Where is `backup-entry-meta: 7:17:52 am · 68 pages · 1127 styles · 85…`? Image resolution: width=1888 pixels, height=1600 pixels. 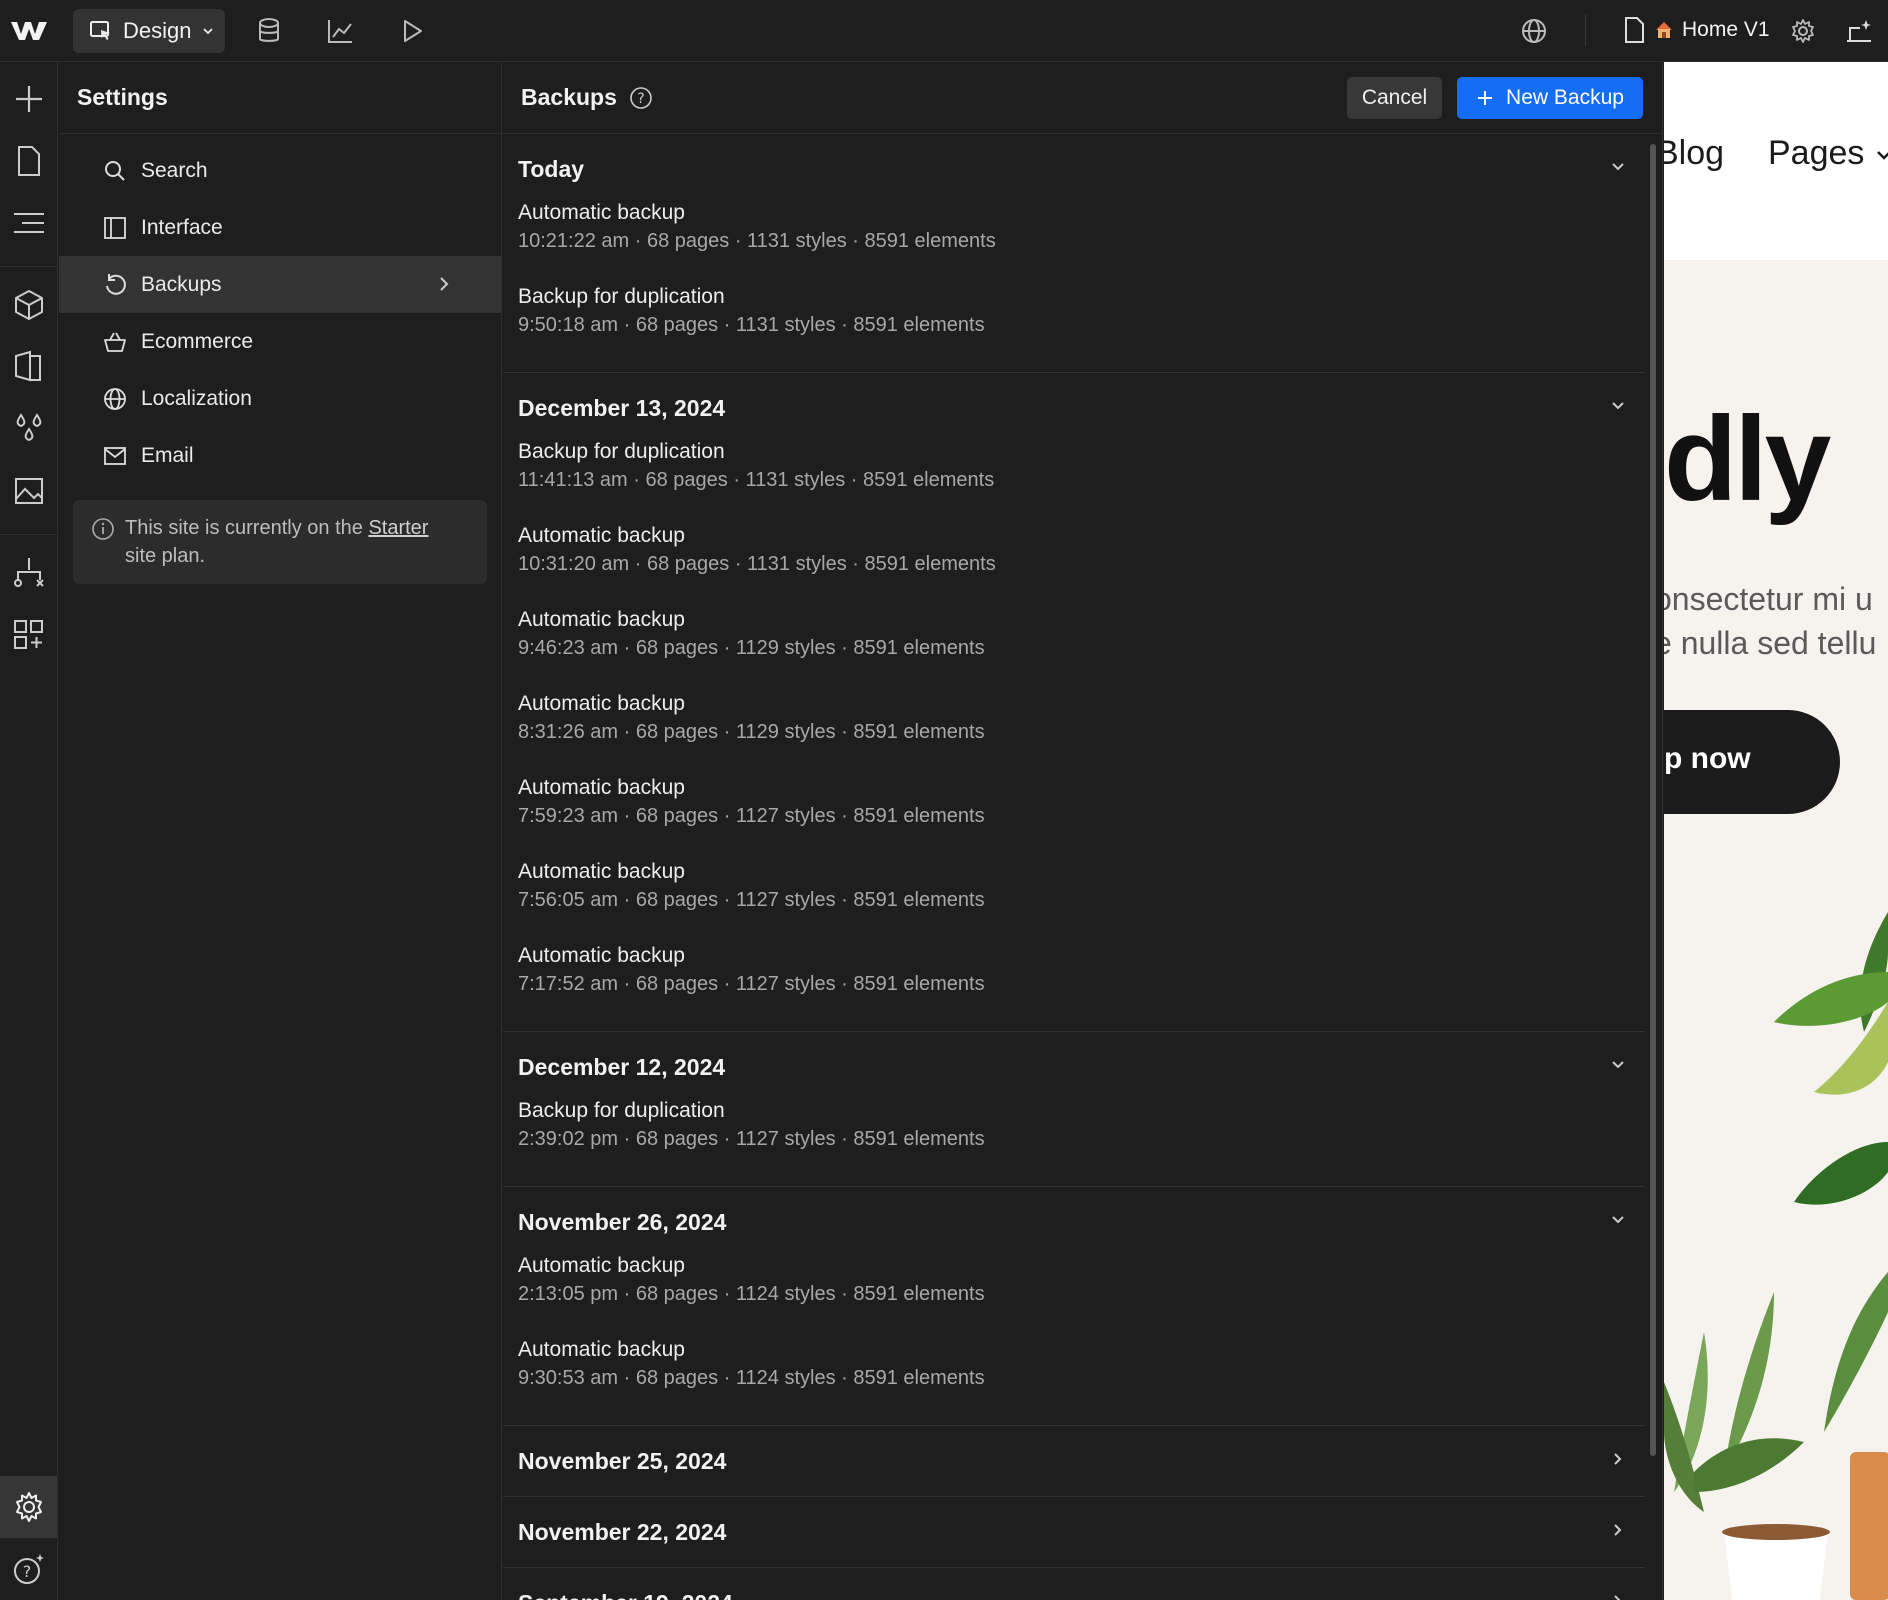
backup-entry-meta: 7:17:52 am · 68 pages · 1127 styles · 85… is located at coordinates (751, 984).